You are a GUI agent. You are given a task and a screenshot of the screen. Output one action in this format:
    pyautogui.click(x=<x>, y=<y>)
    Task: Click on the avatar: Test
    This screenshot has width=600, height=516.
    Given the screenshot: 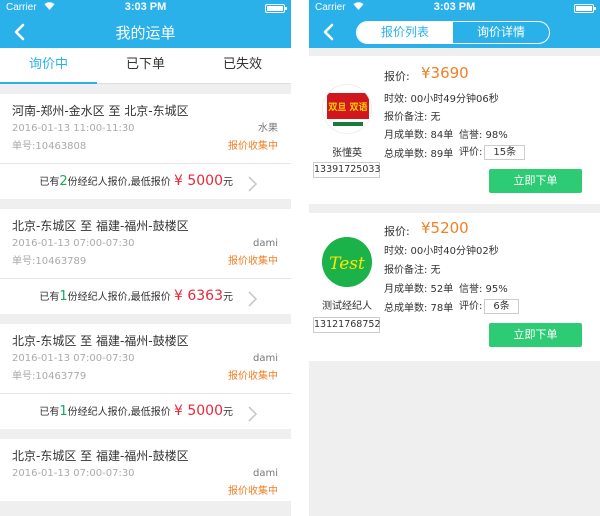 What is the action you would take?
    pyautogui.click(x=347, y=262)
    